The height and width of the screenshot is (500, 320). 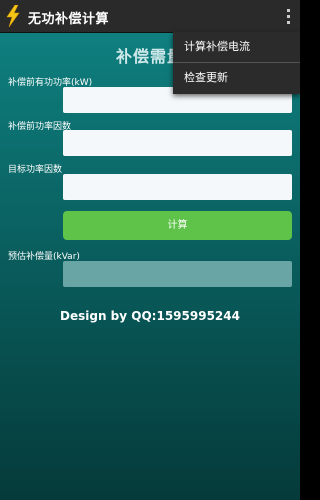 What do you see at coordinates (236, 78) in the screenshot?
I see `menu-item-check-update: 检查更新` at bounding box center [236, 78].